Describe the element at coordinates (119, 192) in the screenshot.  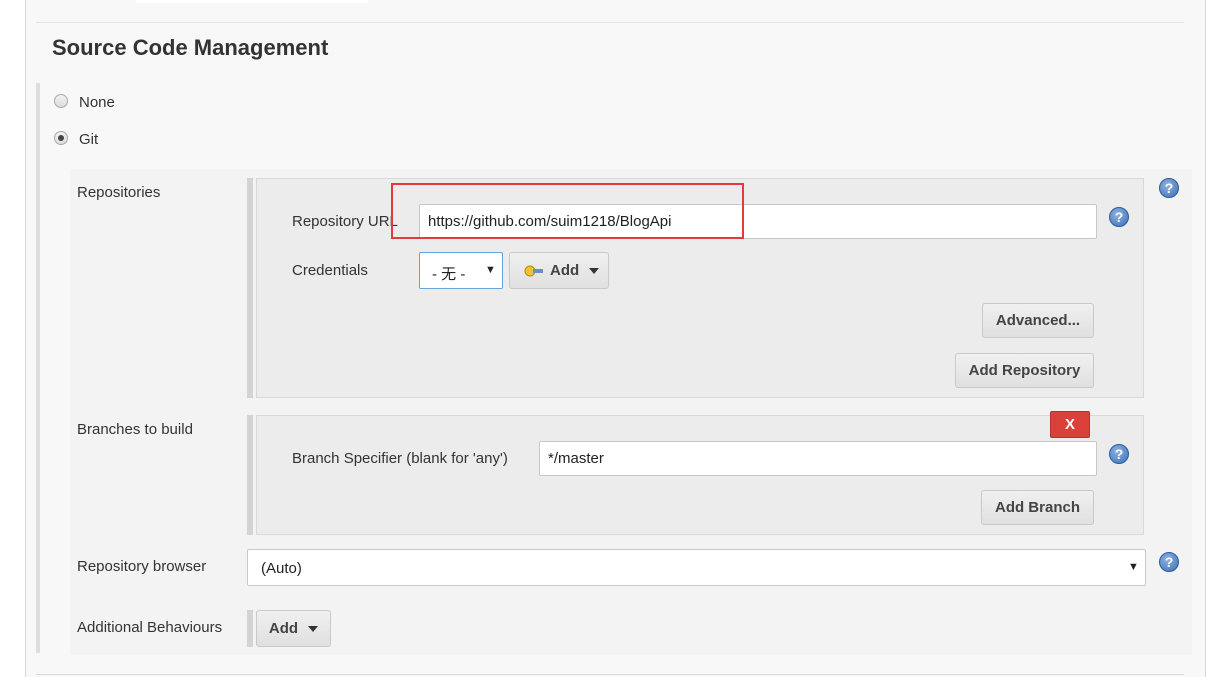
I see `repositories-label: Repositories` at that location.